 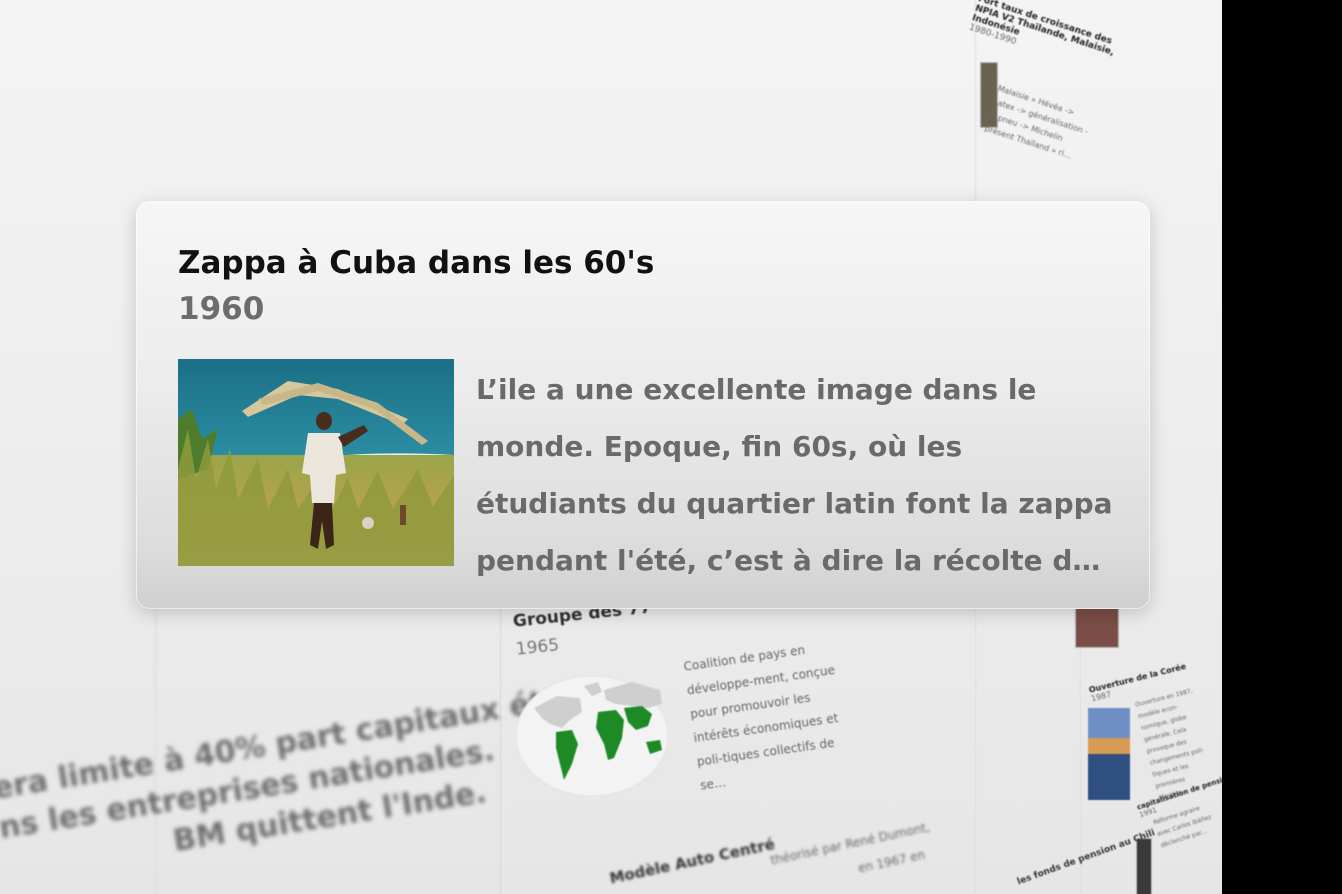 I want to click on world-map-image, so click(x=592, y=736).